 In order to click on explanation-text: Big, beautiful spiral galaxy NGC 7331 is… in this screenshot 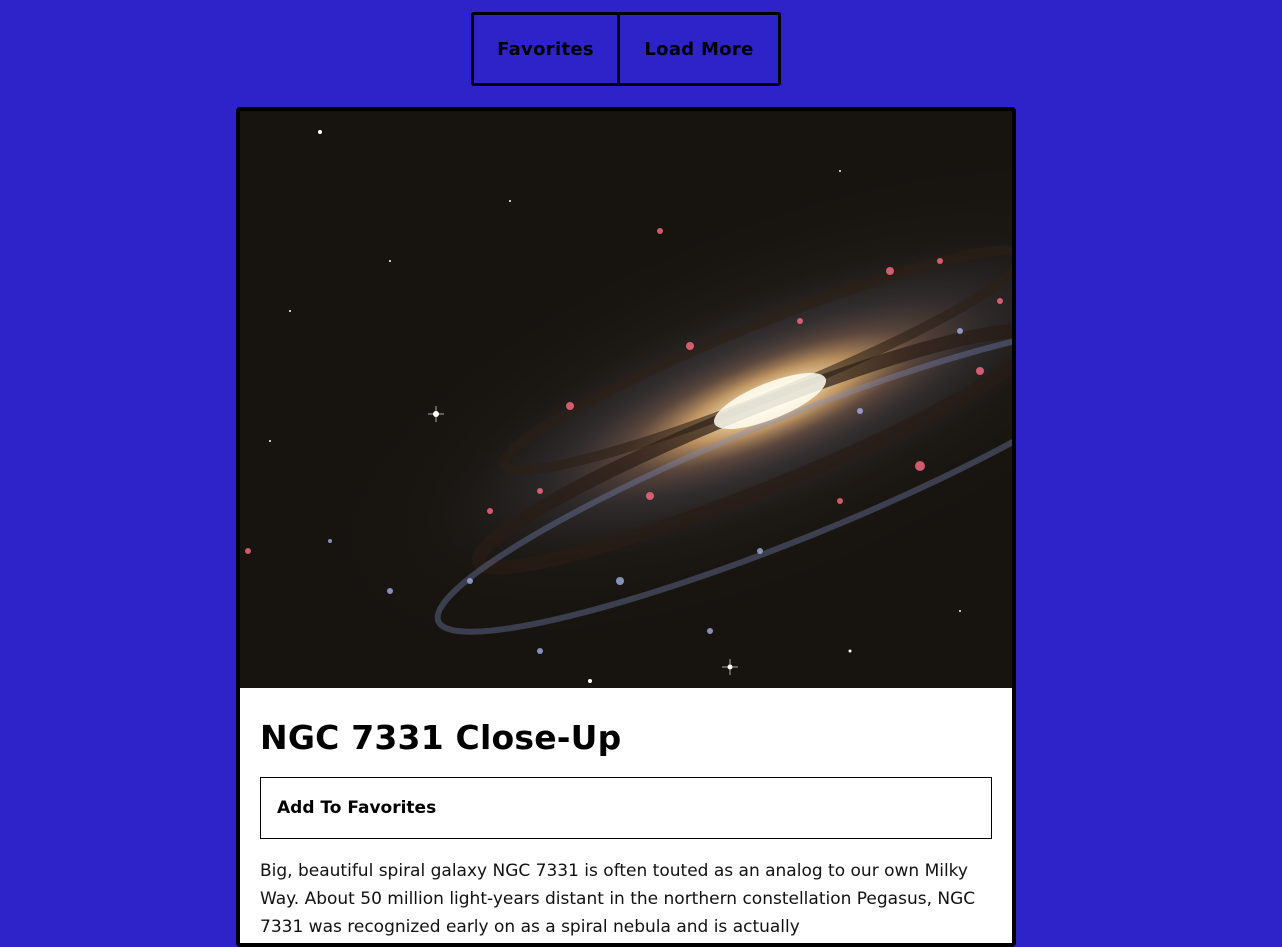, I will do `click(618, 899)`.